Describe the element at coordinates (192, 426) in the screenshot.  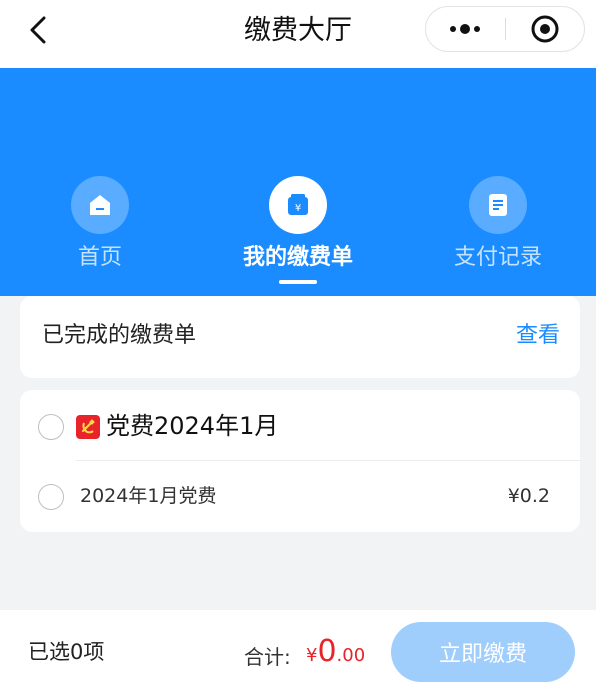
I see `bill-group-title: 党费2024年1月` at that location.